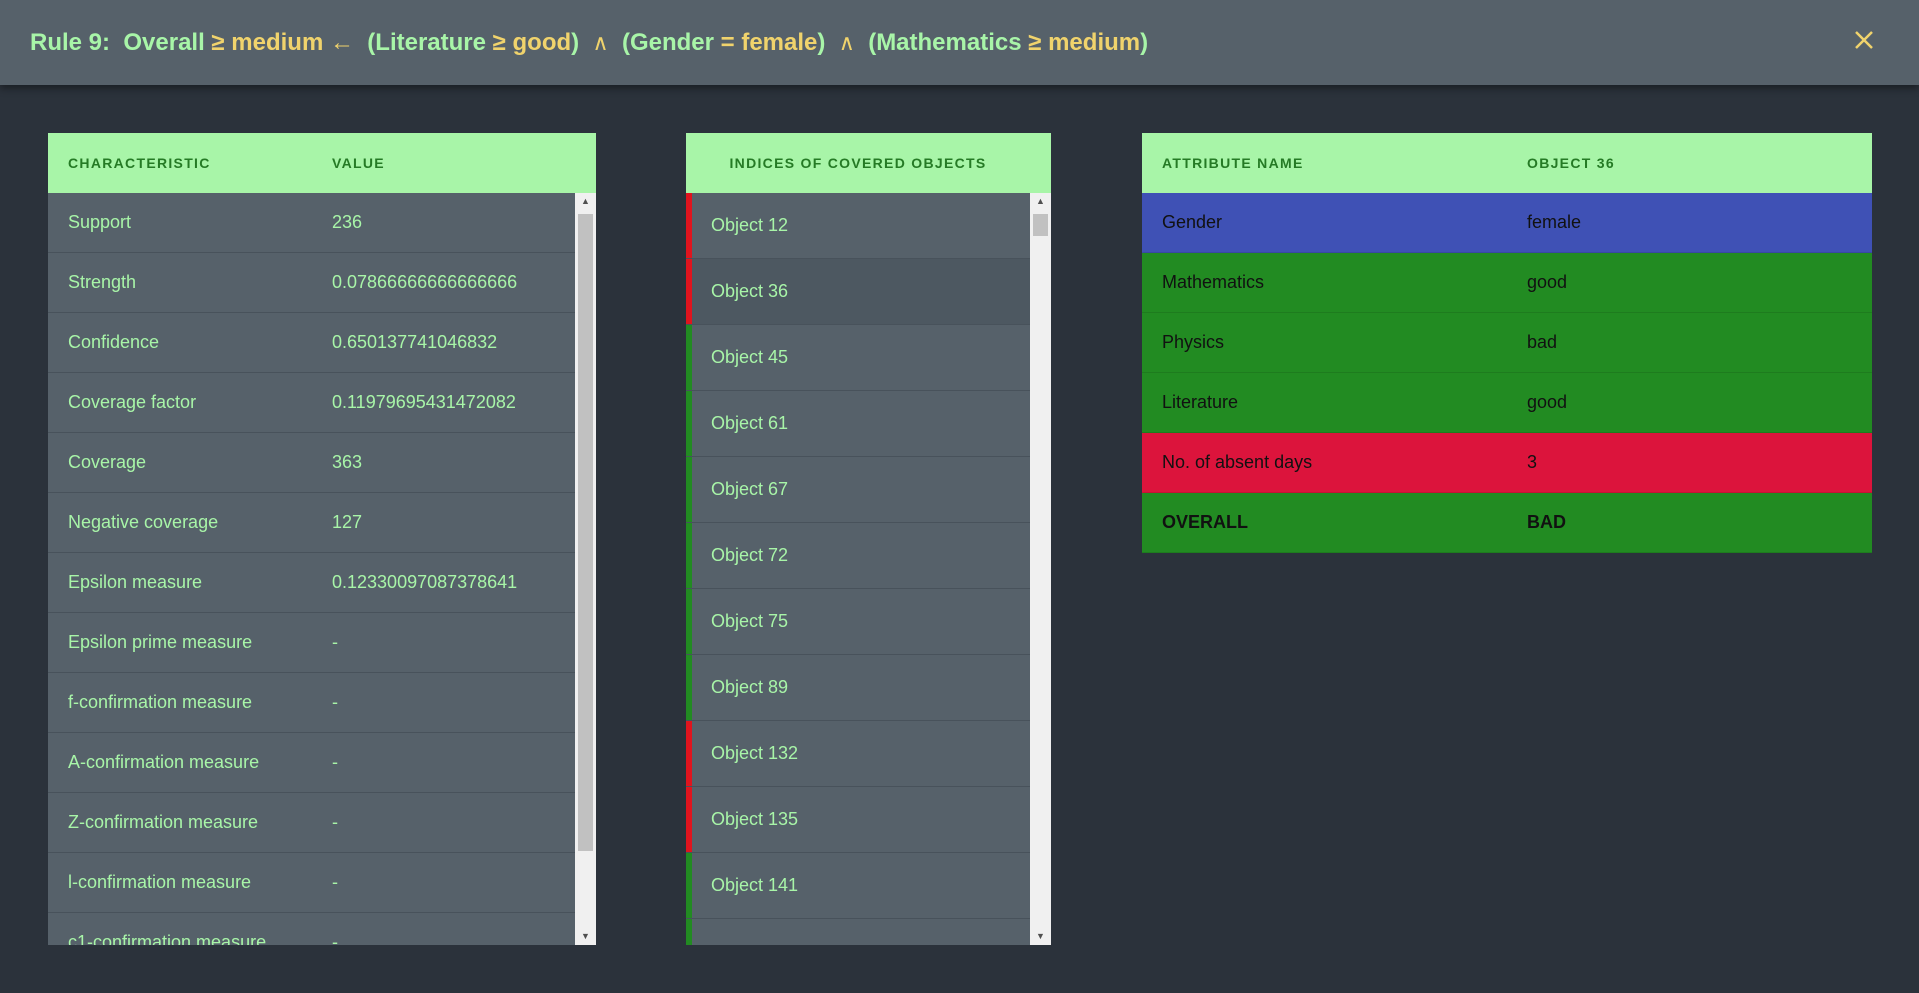  I want to click on characteristic-name: Z-confirmation measure, so click(163, 822).